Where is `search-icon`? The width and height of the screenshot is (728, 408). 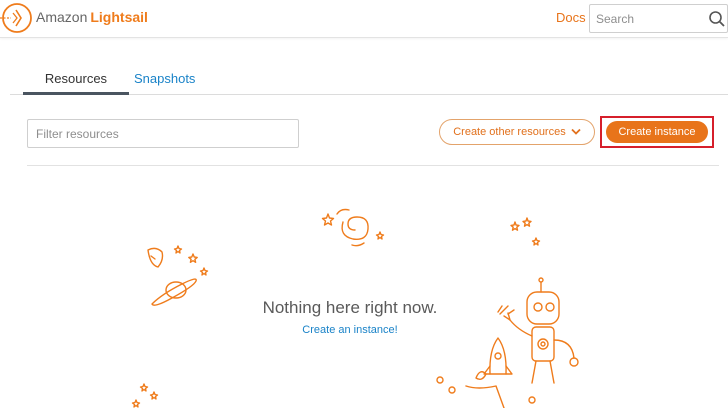
search-icon is located at coordinates (717, 19).